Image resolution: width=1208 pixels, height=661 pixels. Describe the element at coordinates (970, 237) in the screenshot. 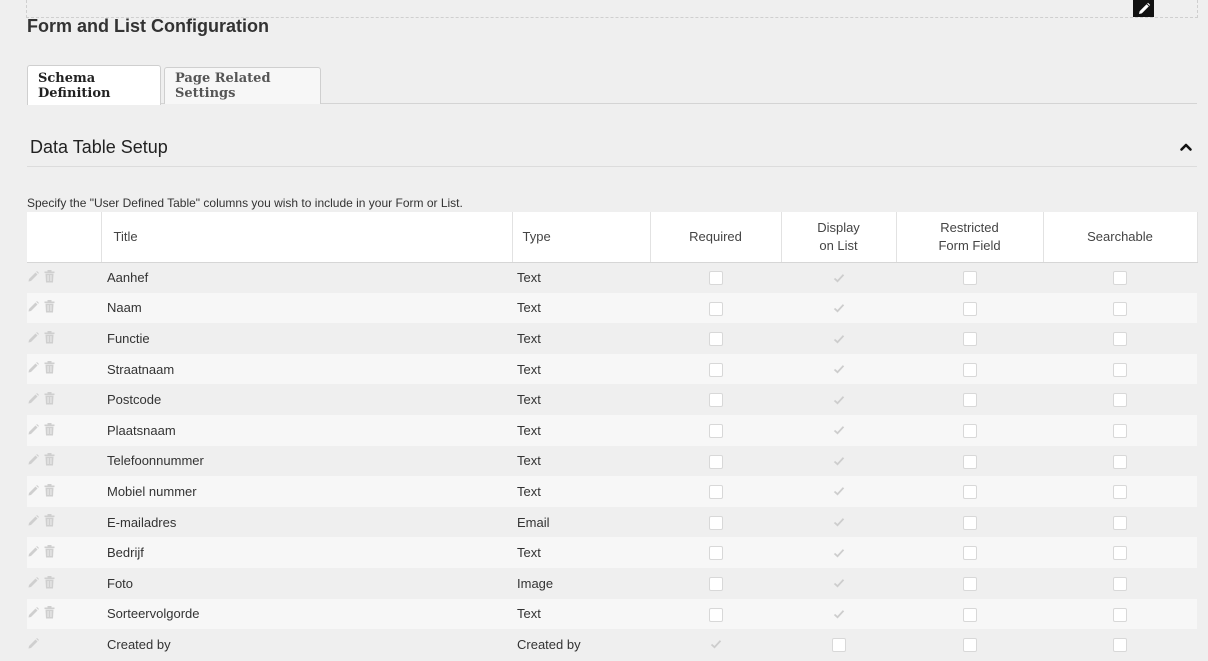

I see `header-restricted-form-field: Restricted Form Field` at that location.